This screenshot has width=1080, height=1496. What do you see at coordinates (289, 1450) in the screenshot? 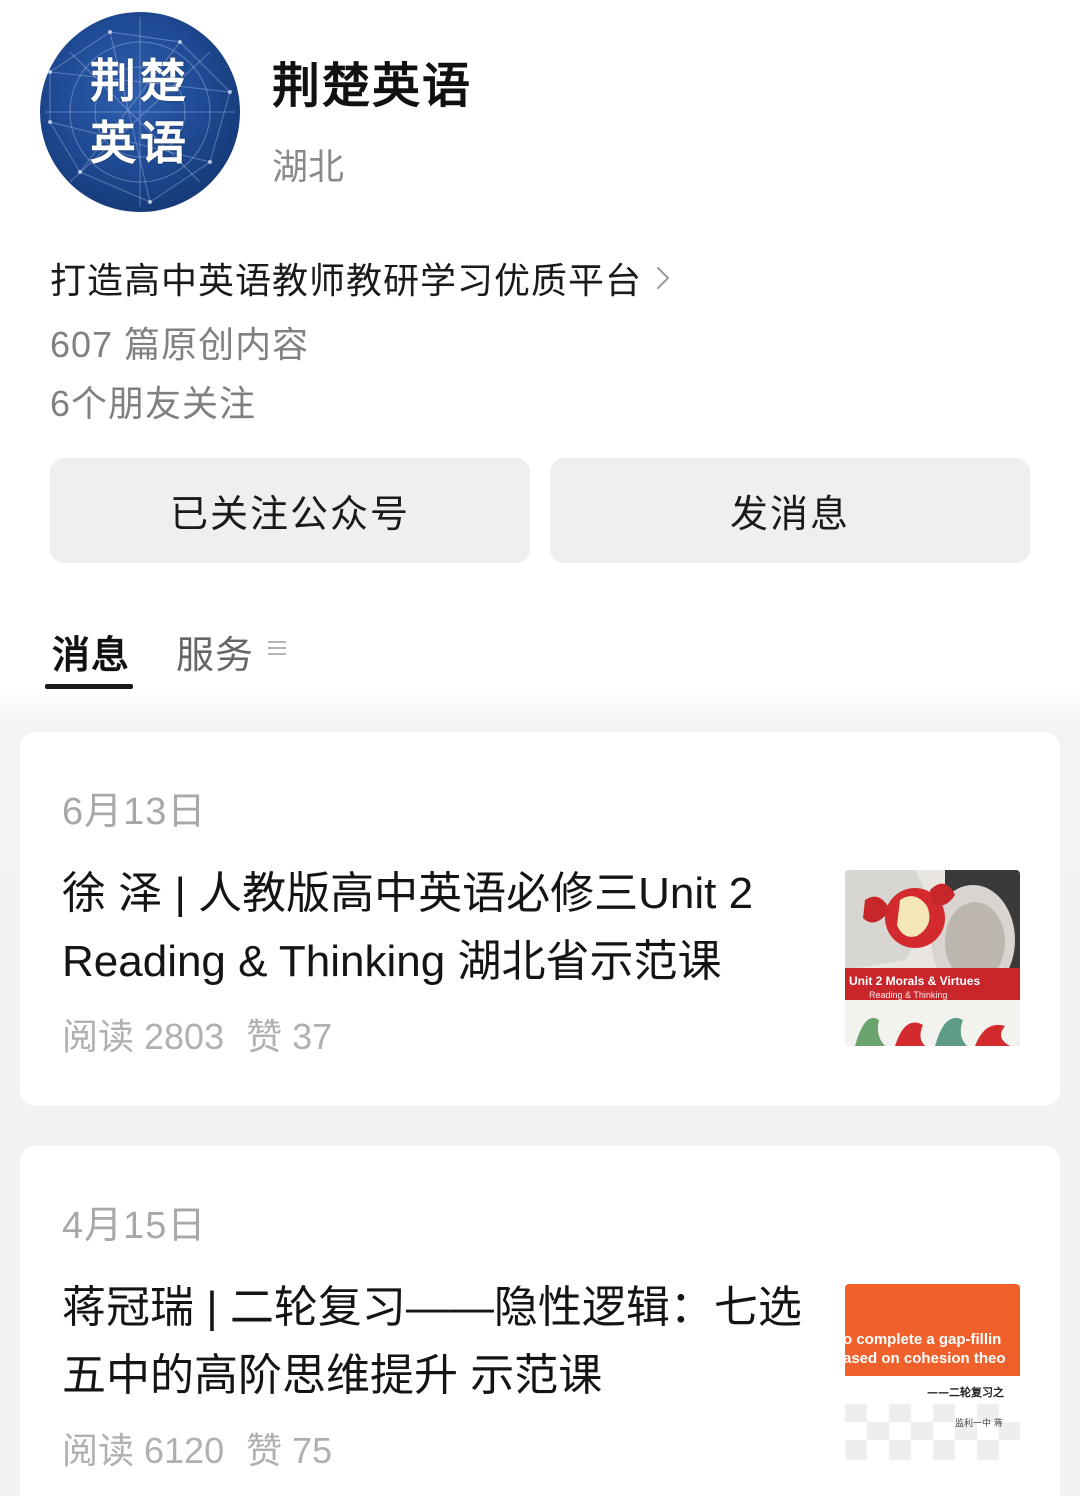
I see `article-like-count: 赞 75` at bounding box center [289, 1450].